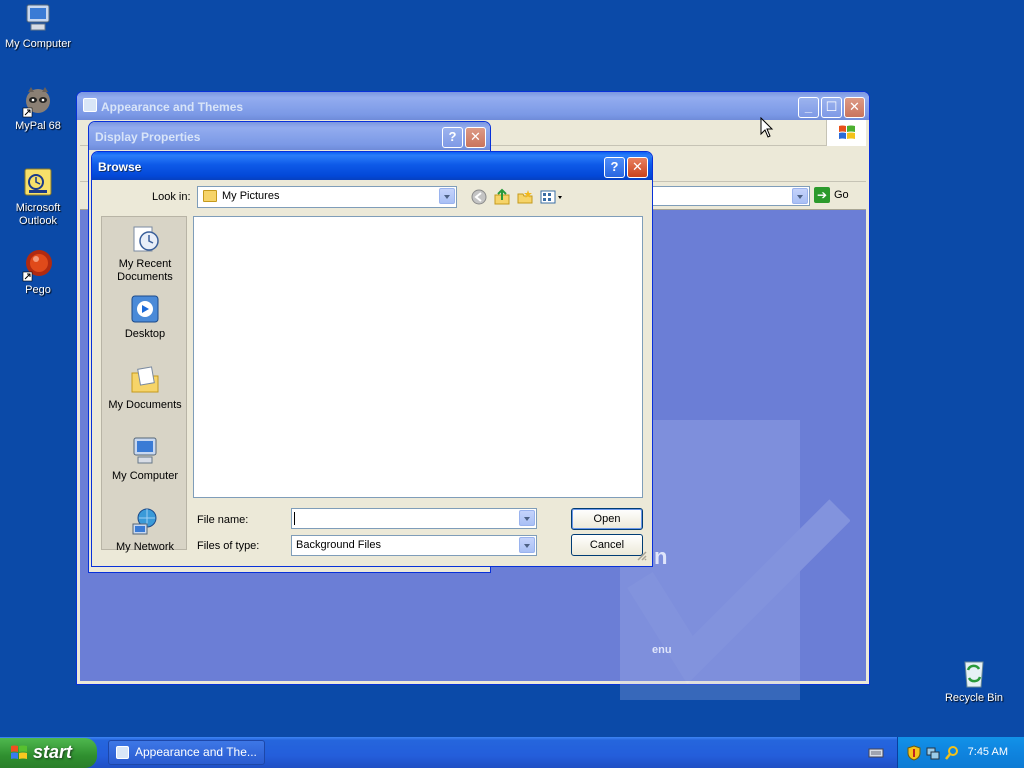 This screenshot has width=1024, height=768. Describe the element at coordinates (38, 183) in the screenshot. I see `outlook-icon` at that location.